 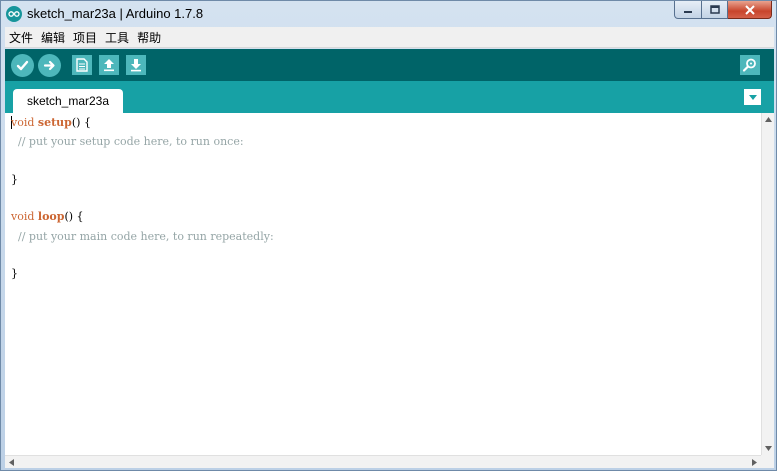 I want to click on arrow-left-icon, so click(x=11, y=462).